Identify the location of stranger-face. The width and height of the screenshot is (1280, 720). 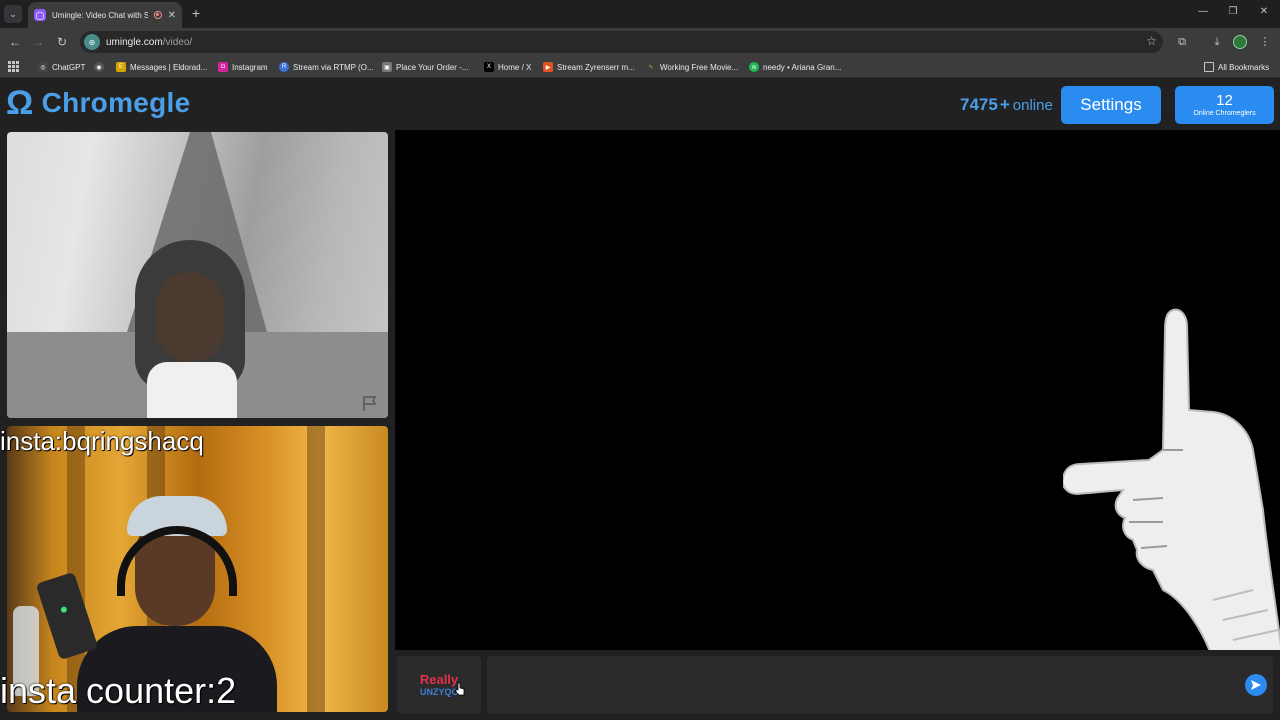
(190, 317).